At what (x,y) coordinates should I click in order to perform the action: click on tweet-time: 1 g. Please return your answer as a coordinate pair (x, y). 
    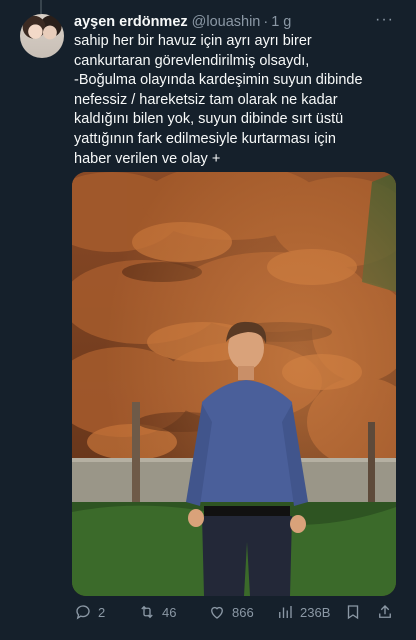
    Looking at the image, I should click on (281, 22).